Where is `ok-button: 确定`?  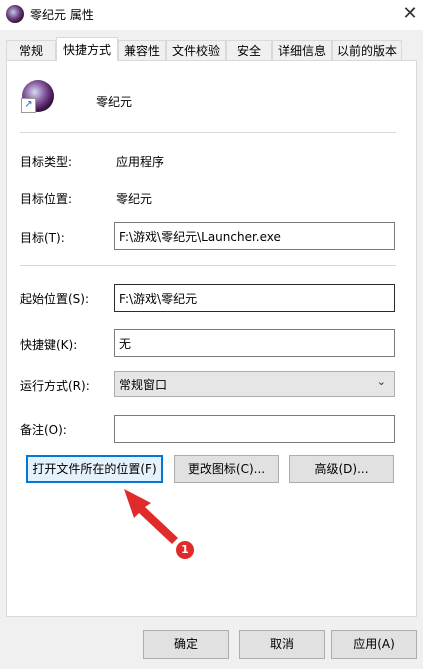
ok-button: 确定 is located at coordinates (186, 644).